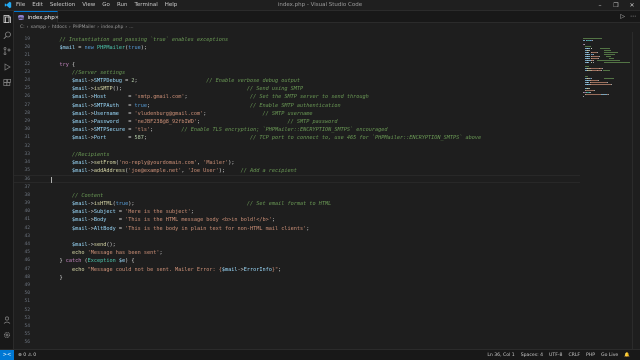 The image size is (640, 360). I want to click on code-token: $mail, so click(61, 48).